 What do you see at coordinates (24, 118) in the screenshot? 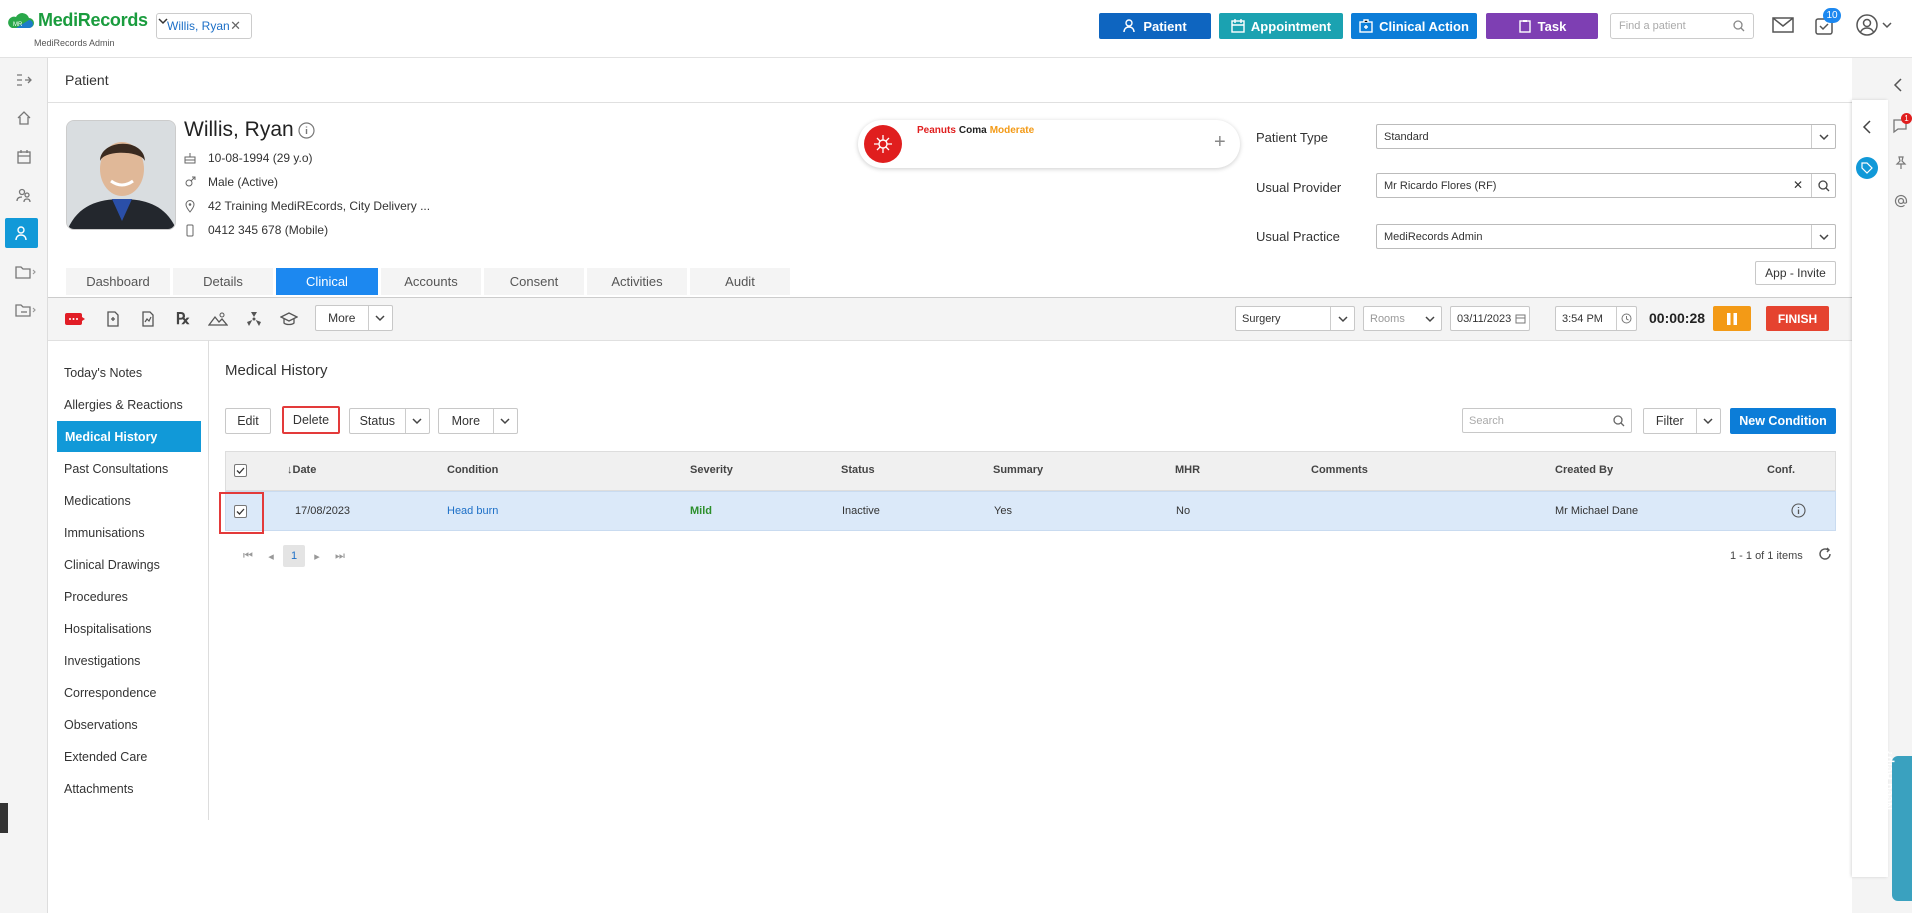
I see `home-icon` at bounding box center [24, 118].